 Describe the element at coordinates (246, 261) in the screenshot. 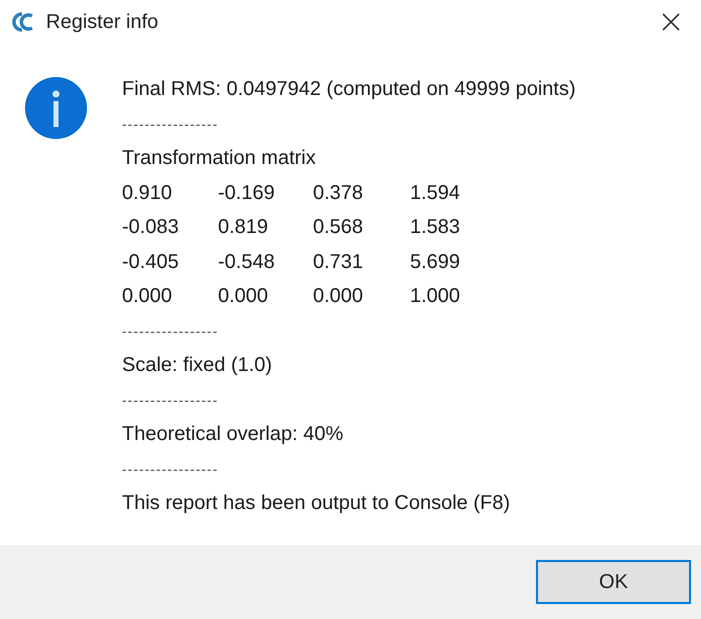

I see `matrix-value: -0.548` at that location.